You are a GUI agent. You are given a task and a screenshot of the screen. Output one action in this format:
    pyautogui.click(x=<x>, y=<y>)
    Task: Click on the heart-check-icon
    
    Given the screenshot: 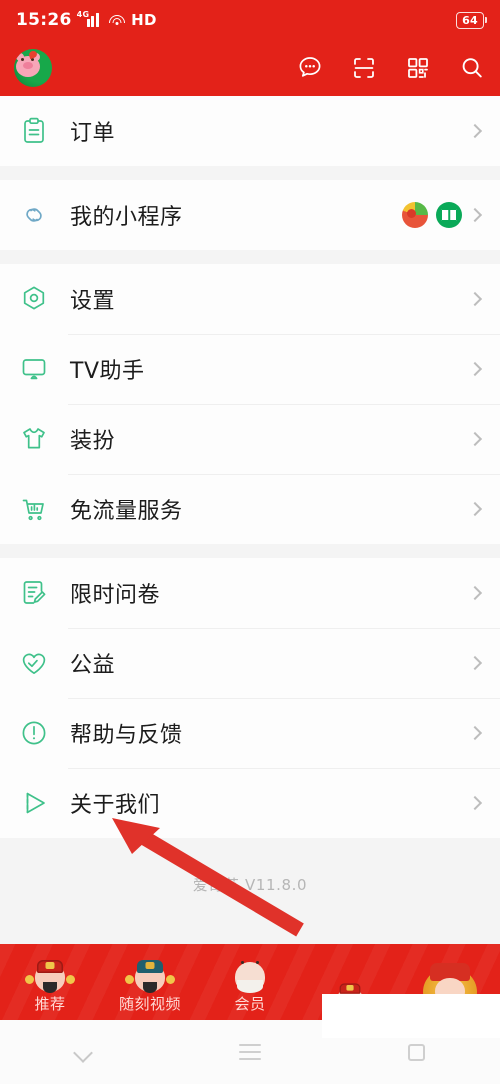 What is the action you would take?
    pyautogui.click(x=34, y=663)
    